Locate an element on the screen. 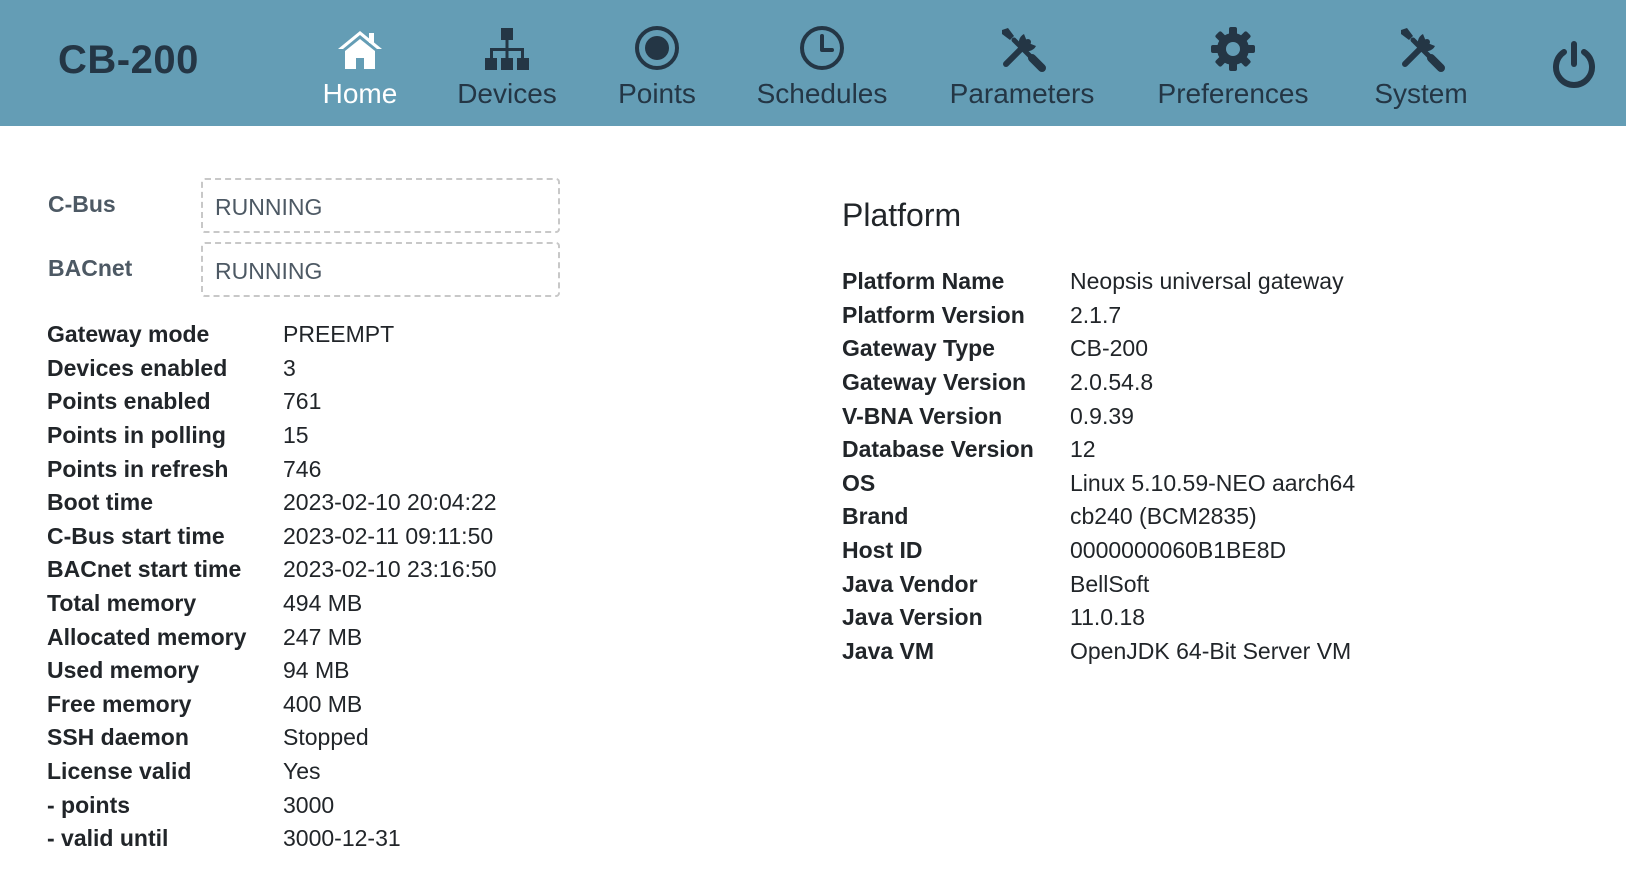 The height and width of the screenshot is (888, 1626). nav-parameters: Parameters is located at coordinates (1022, 68).